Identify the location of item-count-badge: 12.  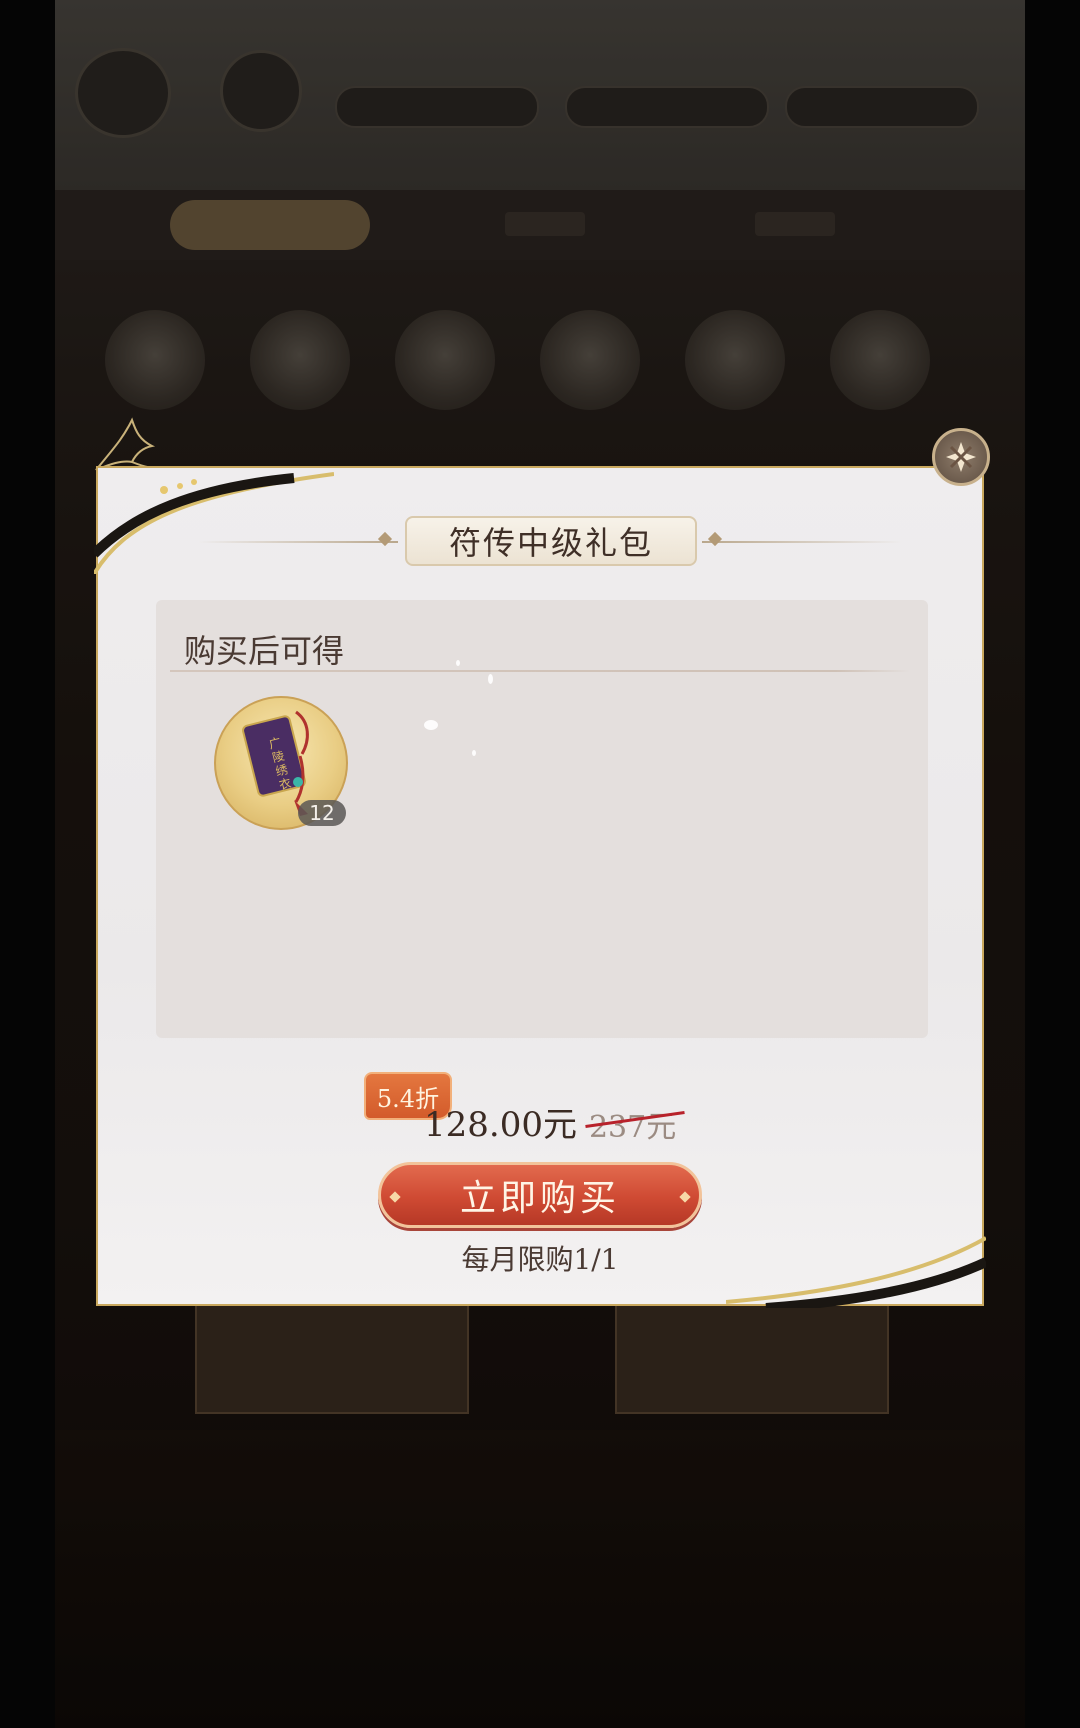
(322, 813).